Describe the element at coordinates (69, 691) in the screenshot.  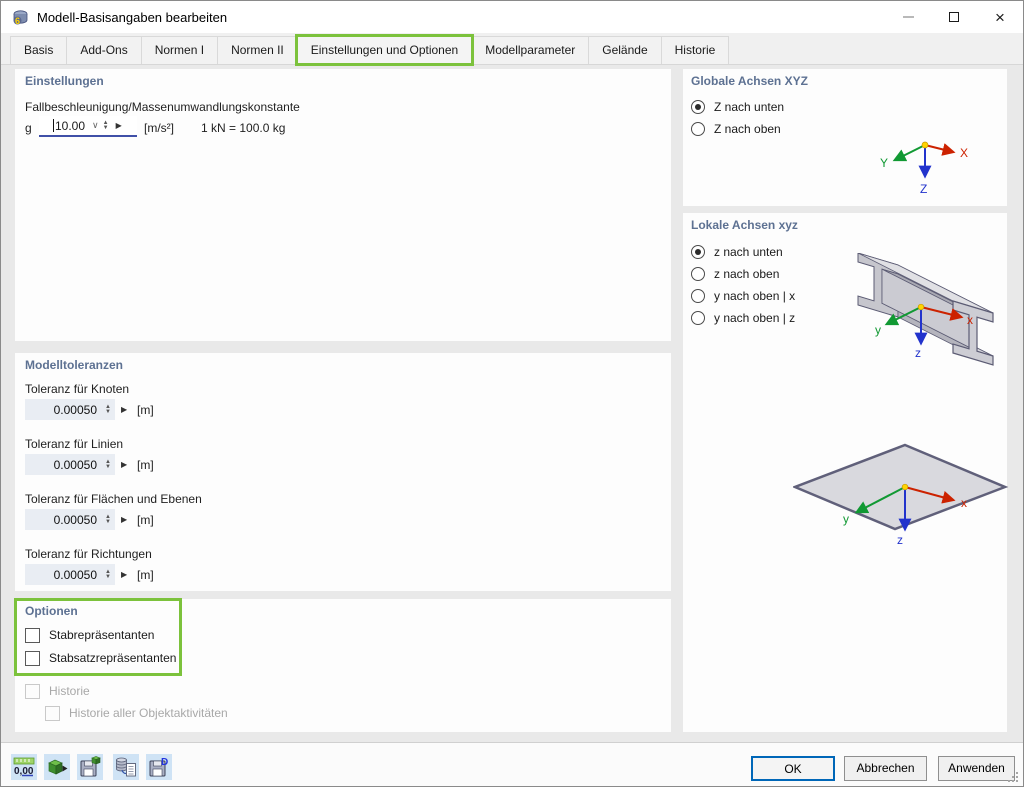
I see `checkbox-label: Historie` at that location.